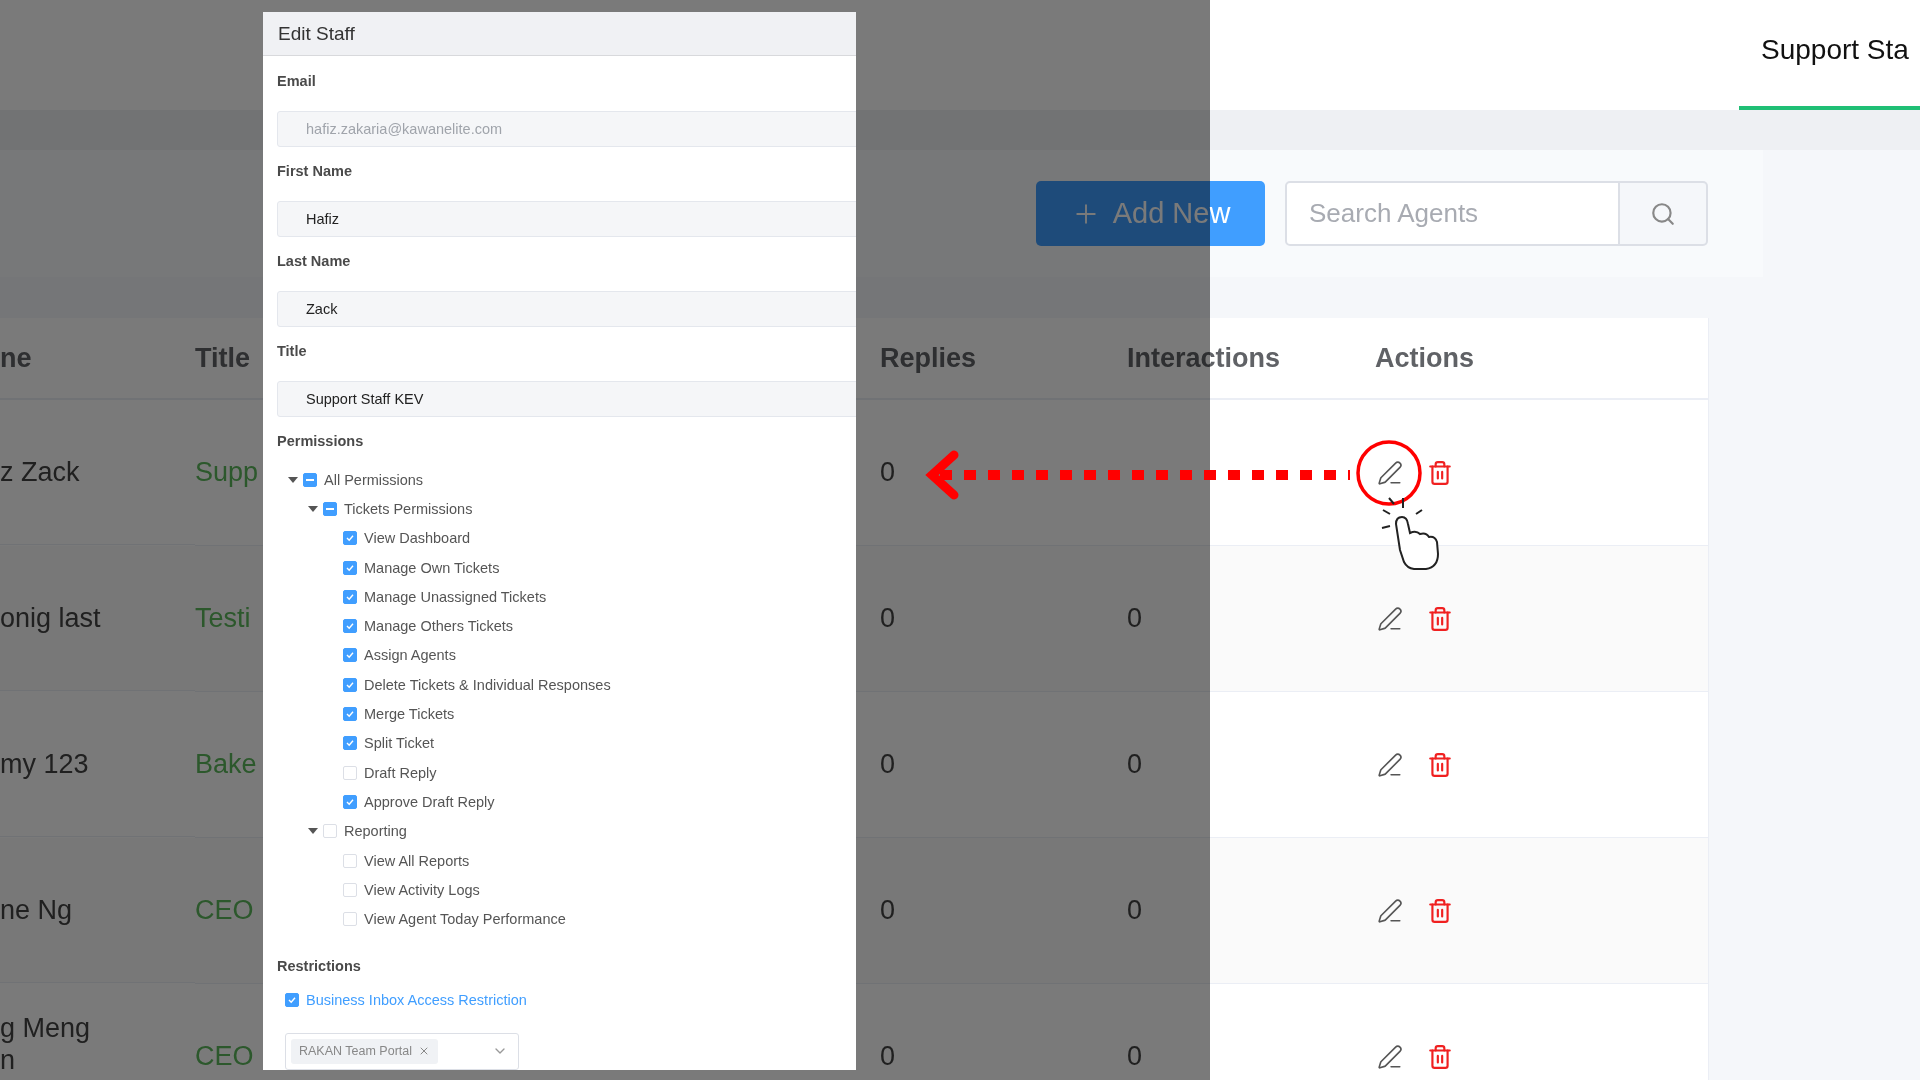  What do you see at coordinates (566, 219) in the screenshot?
I see `input-field: Hafiz` at bounding box center [566, 219].